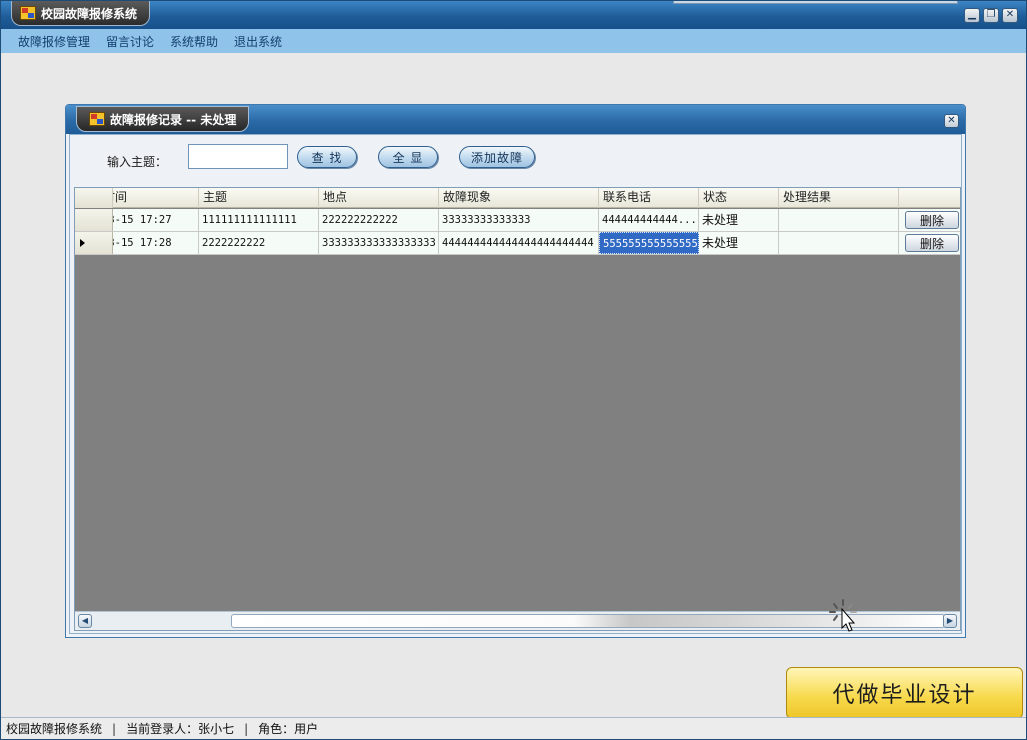 Image resolution: width=1027 pixels, height=740 pixels. I want to click on menu-item-fault-management: 故障报修管理, so click(54, 41).